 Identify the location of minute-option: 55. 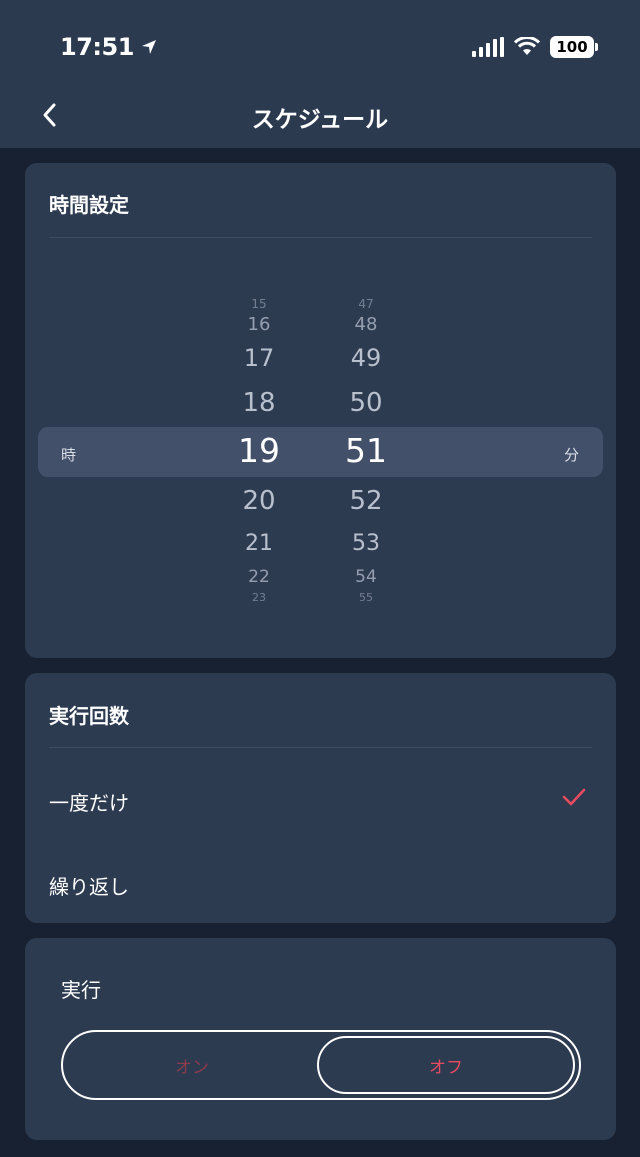
(366, 597).